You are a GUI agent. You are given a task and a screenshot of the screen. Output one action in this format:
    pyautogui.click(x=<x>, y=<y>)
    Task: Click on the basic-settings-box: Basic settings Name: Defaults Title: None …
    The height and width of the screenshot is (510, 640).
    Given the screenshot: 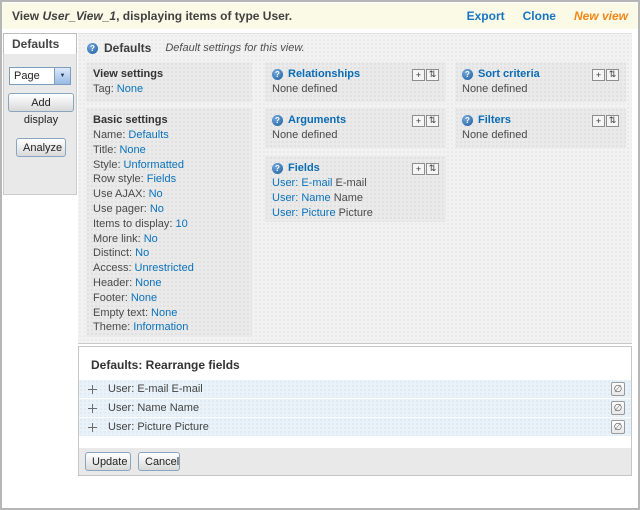 What is the action you would take?
    pyautogui.click(x=169, y=222)
    